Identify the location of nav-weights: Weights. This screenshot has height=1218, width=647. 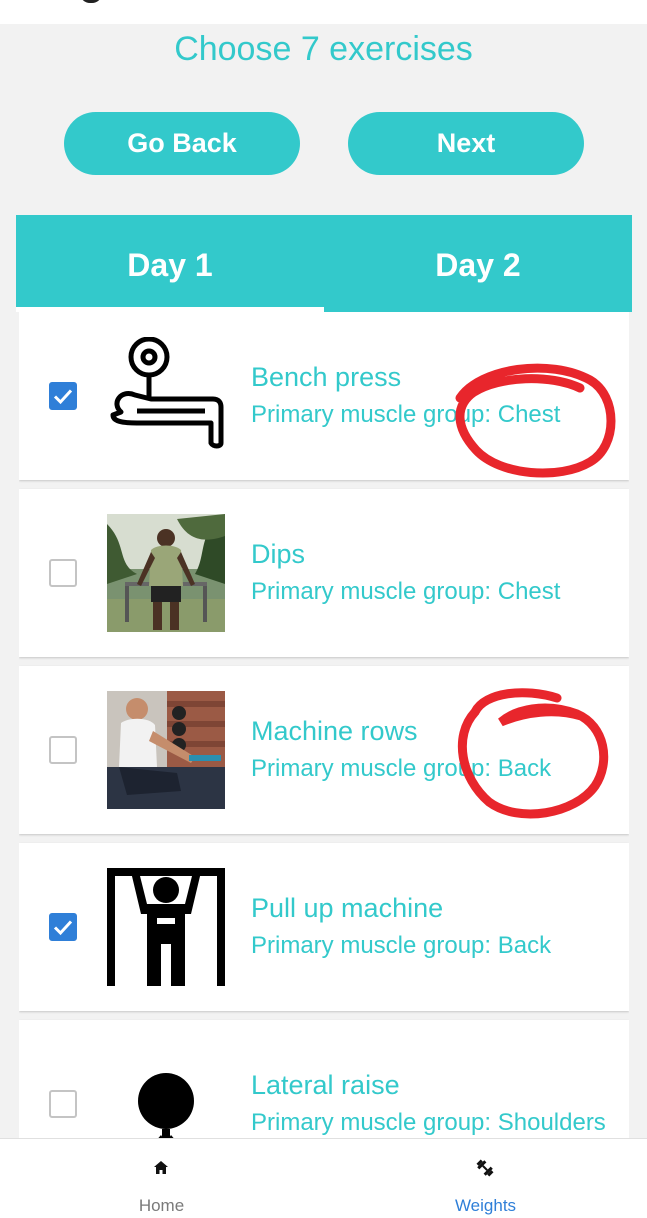
(485, 1178).